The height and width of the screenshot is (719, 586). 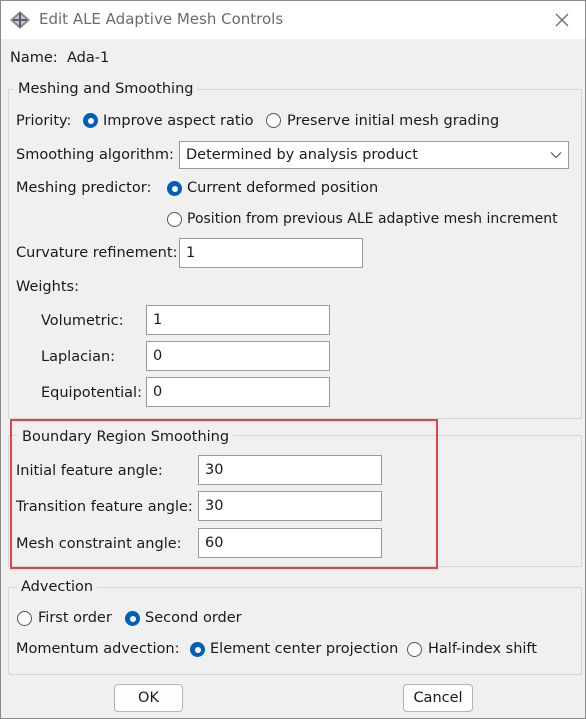 I want to click on laplacian-label: Laplacian:, so click(x=78, y=357).